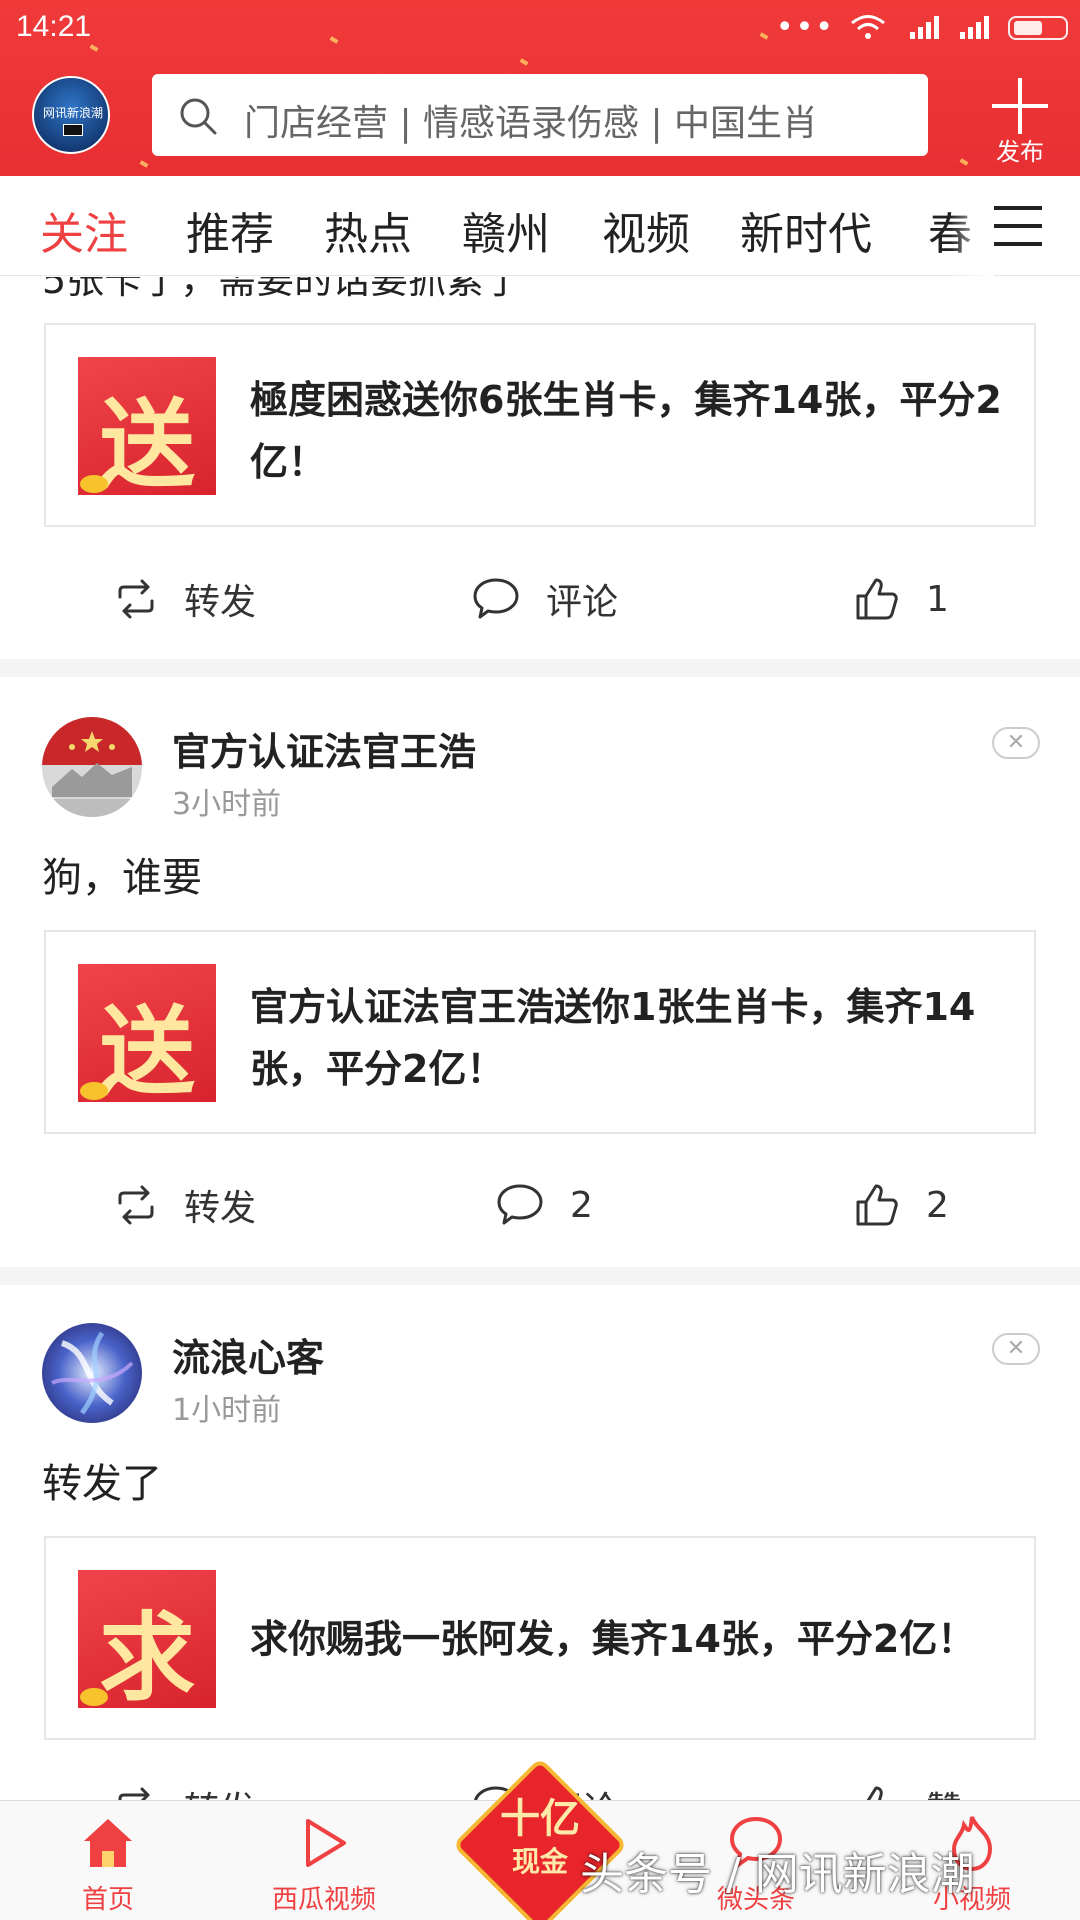 This screenshot has height=1920, width=1080. What do you see at coordinates (54, 26) in the screenshot?
I see `status-time: 14:21` at bounding box center [54, 26].